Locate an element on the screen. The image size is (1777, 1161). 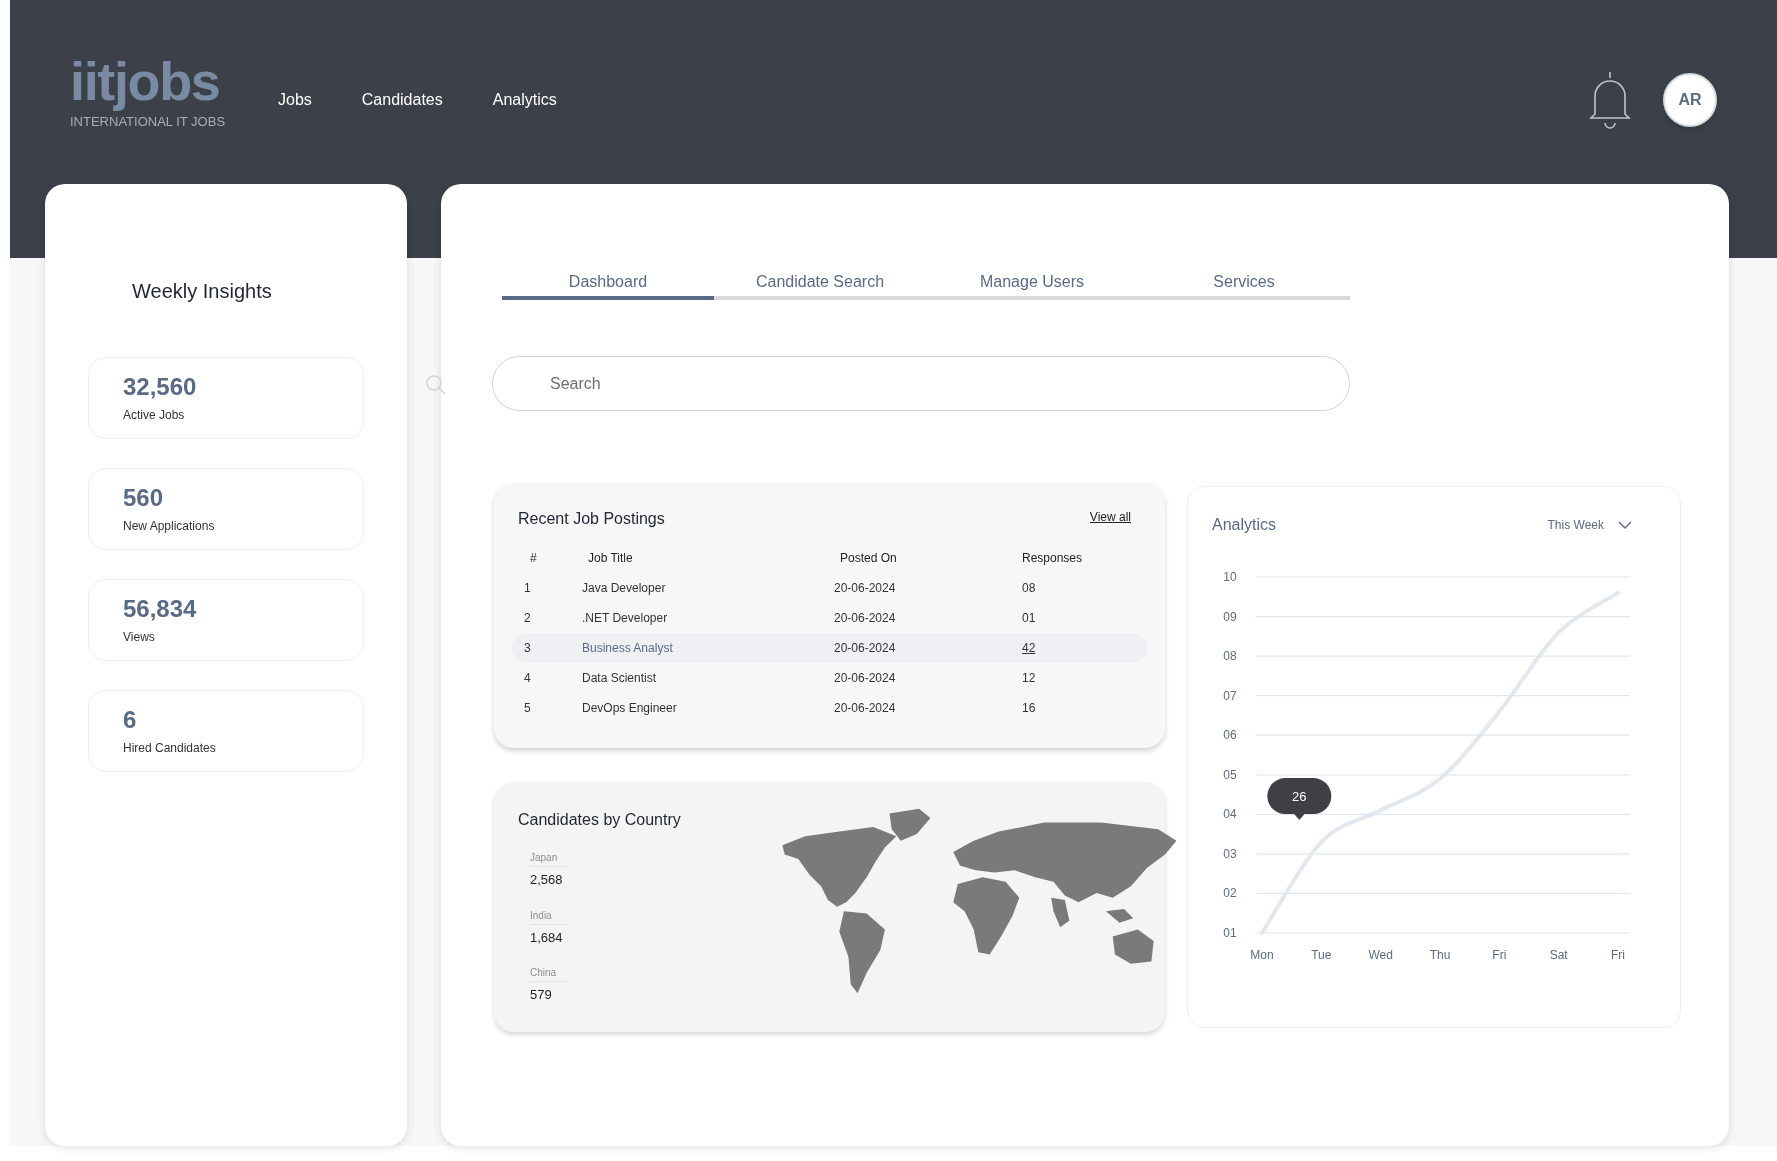
y-tick-label: 08 is located at coordinates (1230, 656).